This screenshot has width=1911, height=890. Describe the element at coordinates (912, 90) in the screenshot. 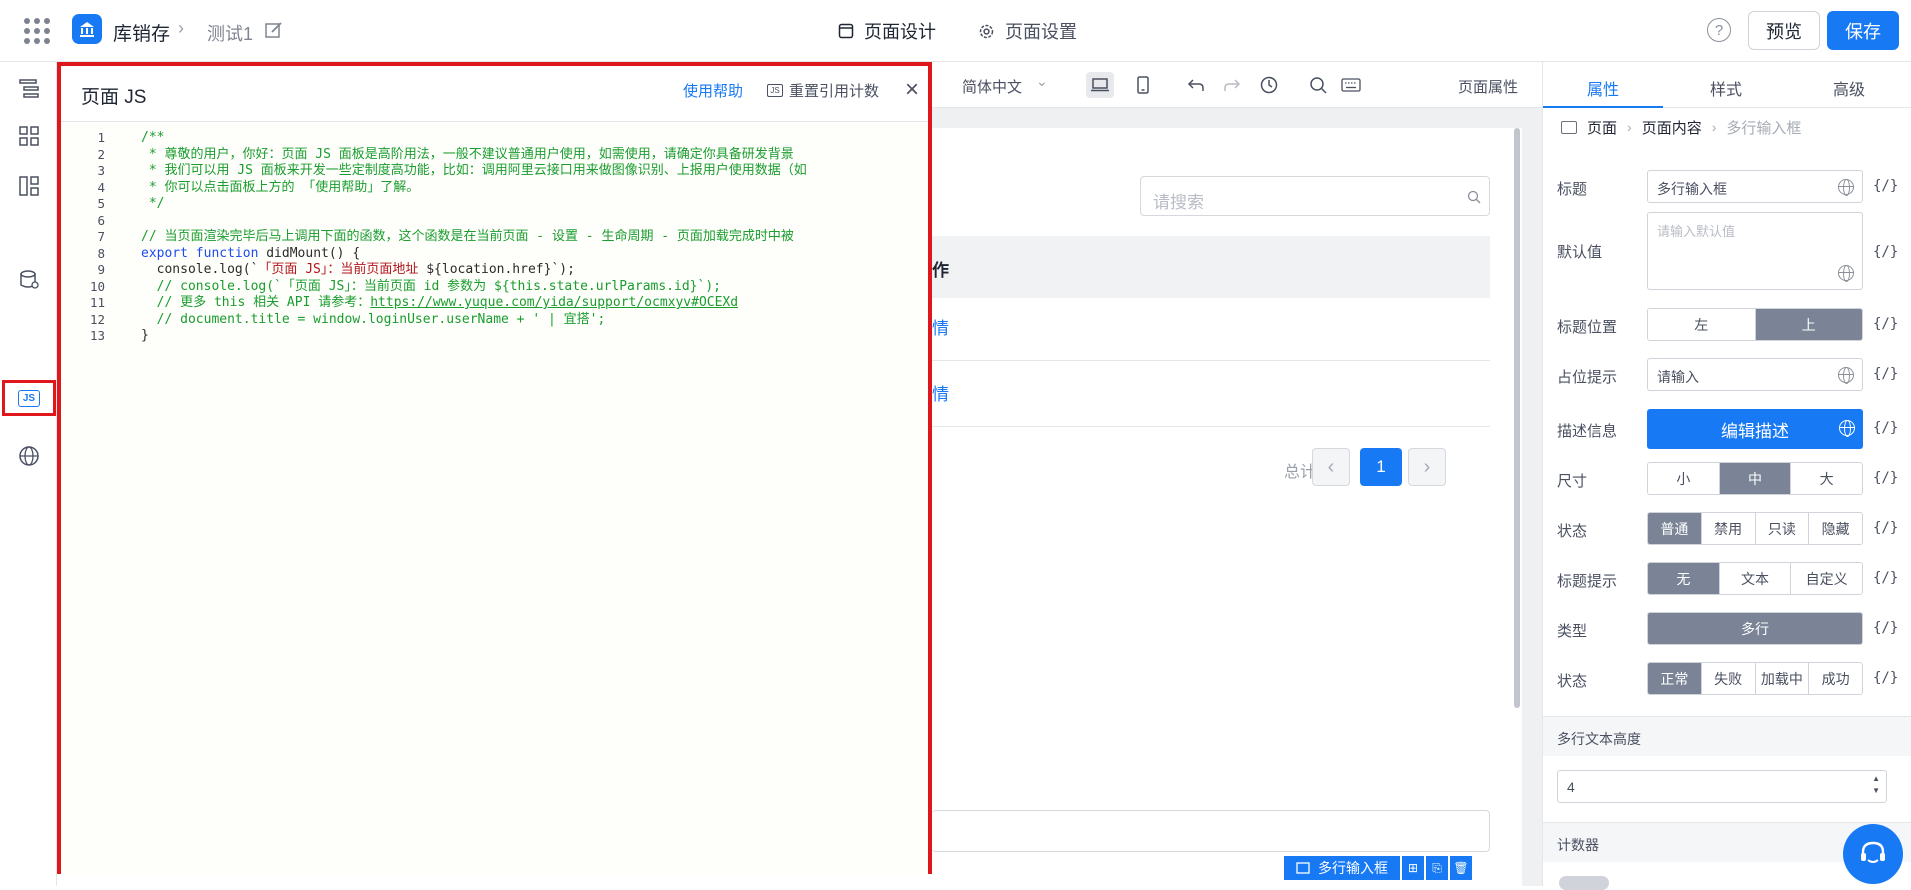

I see `close-icon: ×` at that location.